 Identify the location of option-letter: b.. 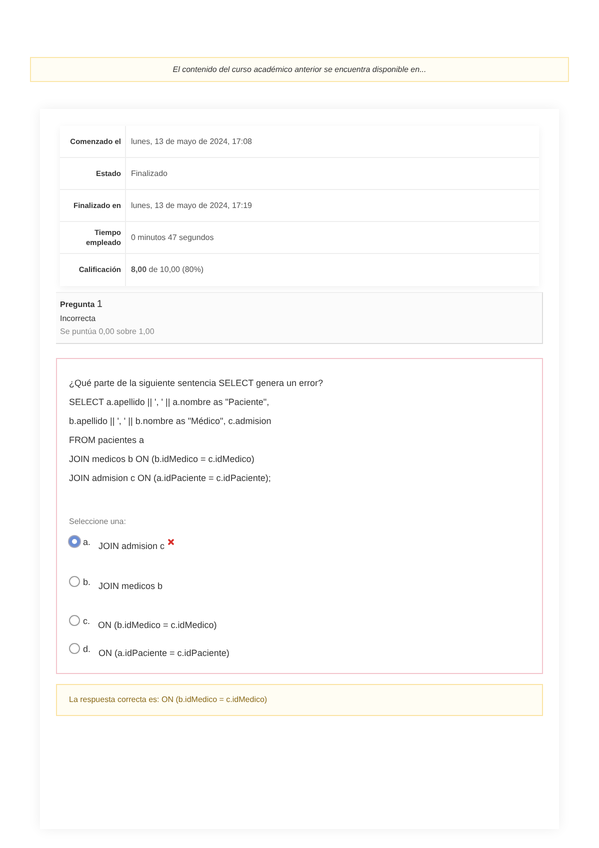
(87, 582).